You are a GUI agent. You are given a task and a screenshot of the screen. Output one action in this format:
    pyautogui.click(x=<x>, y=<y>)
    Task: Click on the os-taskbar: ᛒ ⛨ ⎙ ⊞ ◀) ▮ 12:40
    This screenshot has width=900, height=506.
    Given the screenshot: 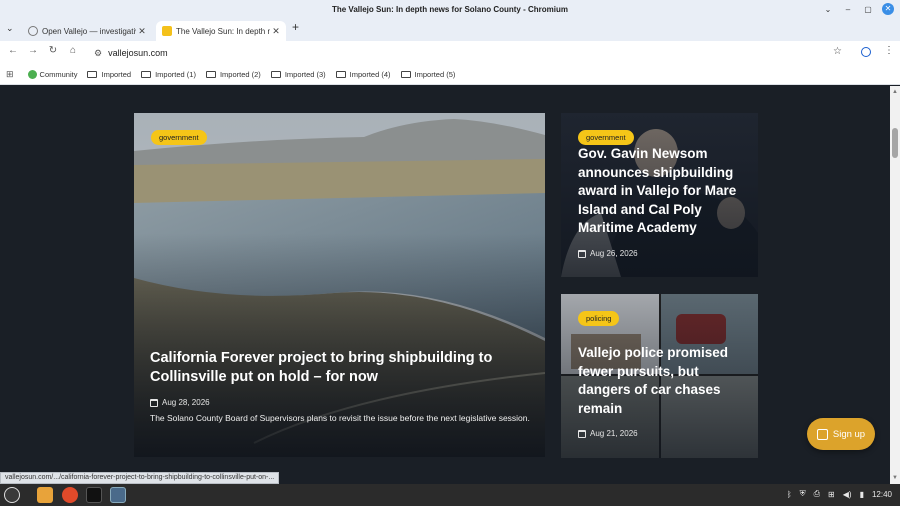 What is the action you would take?
    pyautogui.click(x=450, y=495)
    